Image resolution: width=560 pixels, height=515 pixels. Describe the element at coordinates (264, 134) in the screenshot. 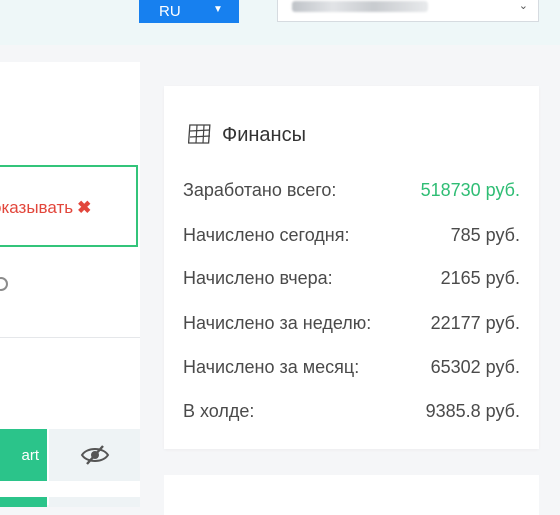

I see `finance-card-title: Финансы` at that location.